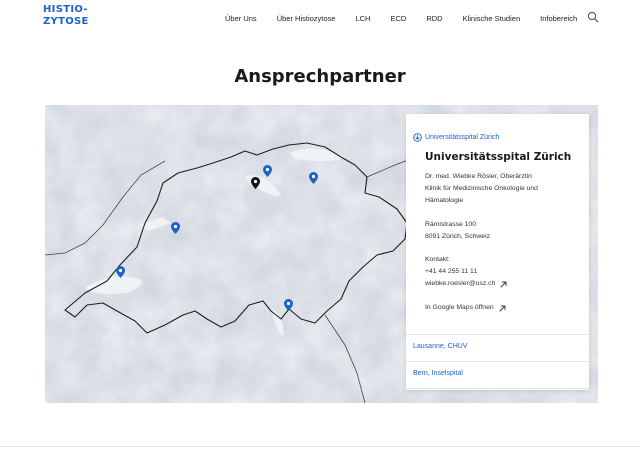 The height and width of the screenshot is (450, 640). Describe the element at coordinates (434, 18) in the screenshot. I see `nav-item-rdd: RDD` at that location.